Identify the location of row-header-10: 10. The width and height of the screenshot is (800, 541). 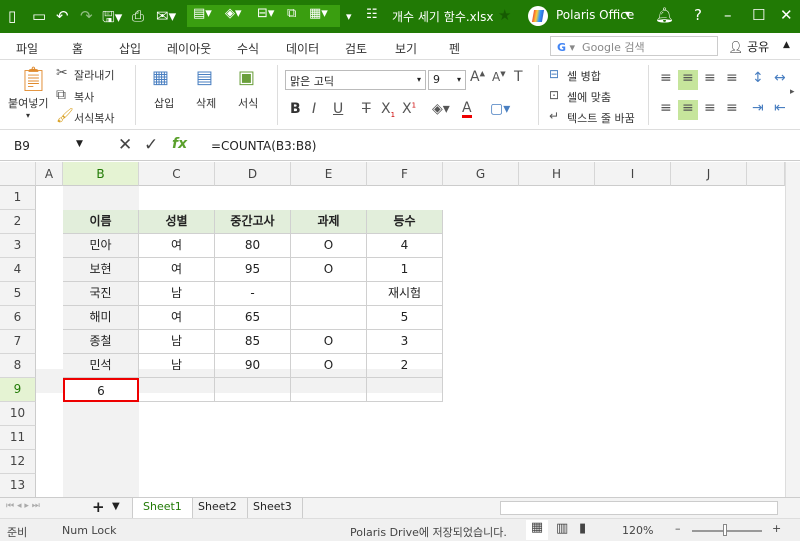
(18, 414).